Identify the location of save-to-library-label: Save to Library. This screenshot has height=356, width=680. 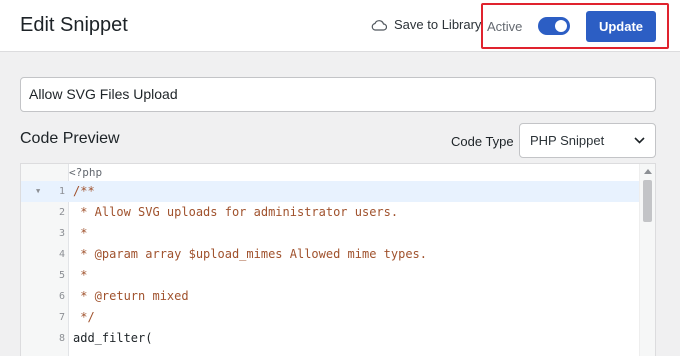
(438, 24).